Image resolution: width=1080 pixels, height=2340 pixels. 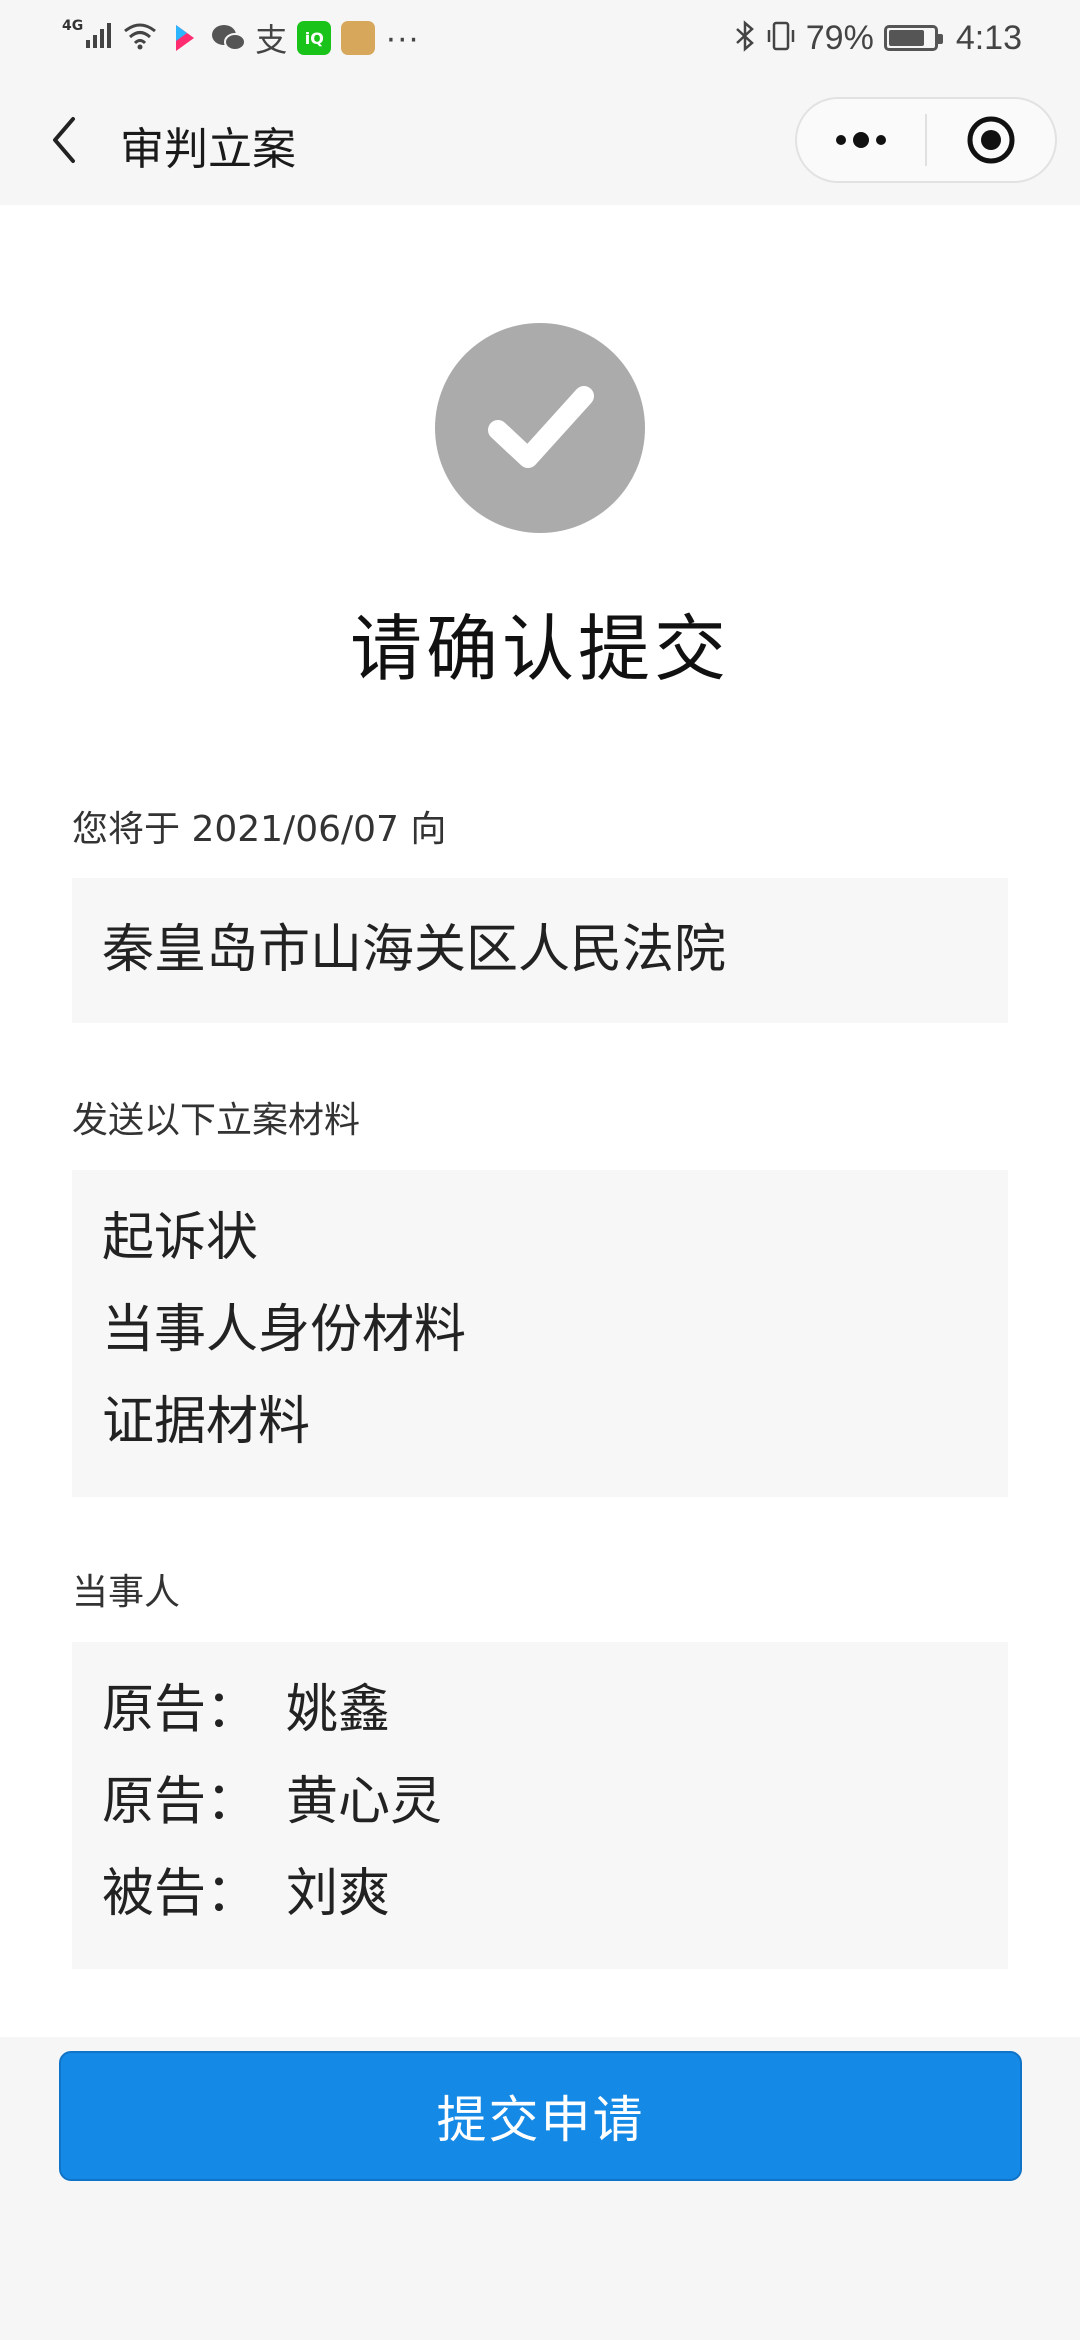 What do you see at coordinates (745, 38) in the screenshot?
I see `bluetooth-icon` at bounding box center [745, 38].